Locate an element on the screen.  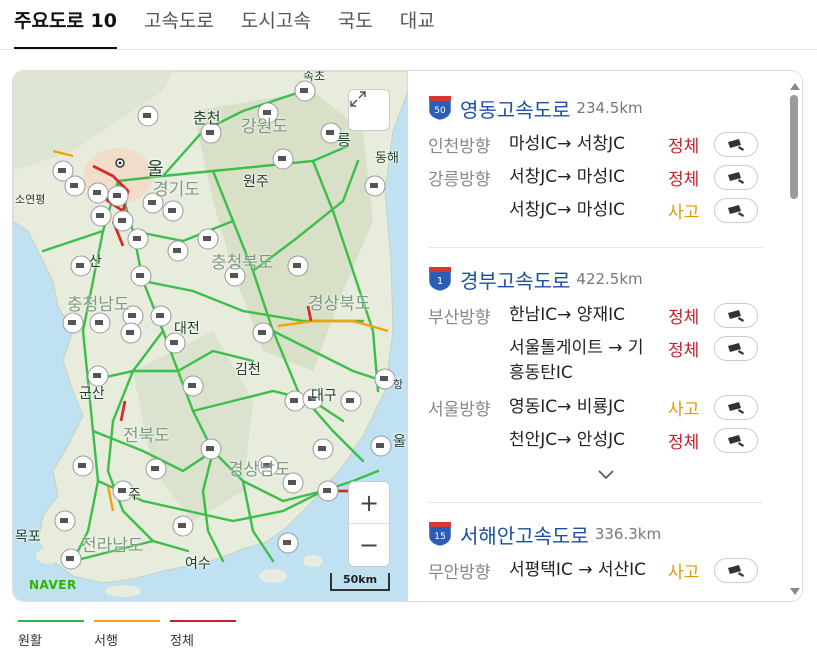
zoom-controls: + − is located at coordinates (369, 524).